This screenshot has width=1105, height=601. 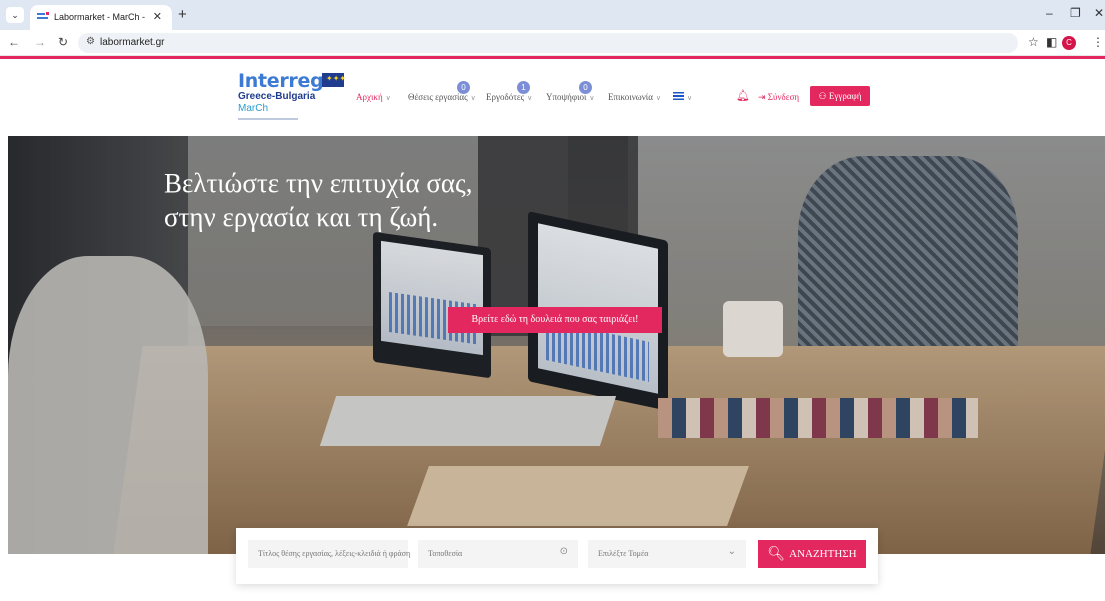 What do you see at coordinates (498, 554) in the screenshot?
I see `location-input: Τοποθεσία ⊙` at bounding box center [498, 554].